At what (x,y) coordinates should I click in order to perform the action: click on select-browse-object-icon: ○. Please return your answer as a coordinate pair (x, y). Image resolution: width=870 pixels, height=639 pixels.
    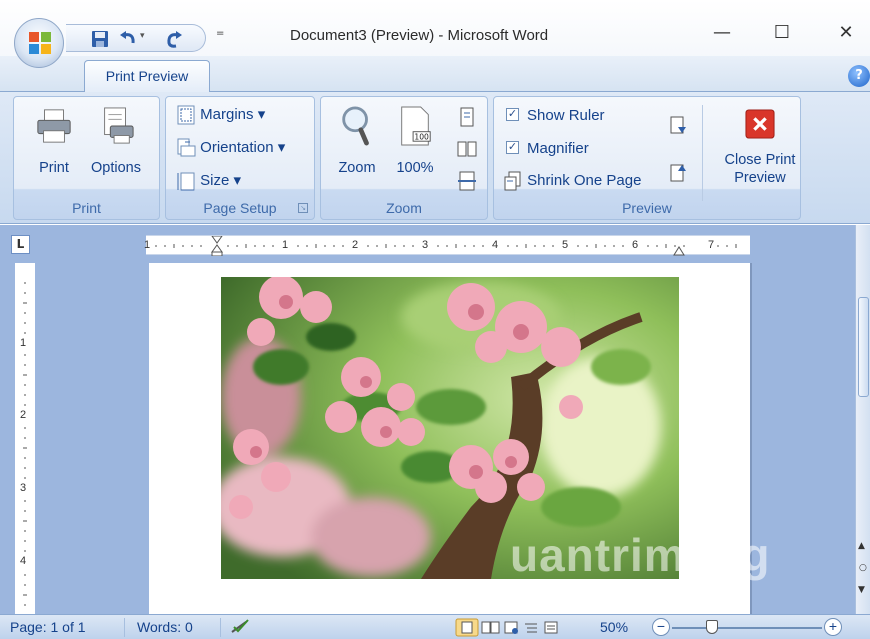
    Looking at the image, I should click on (863, 568).